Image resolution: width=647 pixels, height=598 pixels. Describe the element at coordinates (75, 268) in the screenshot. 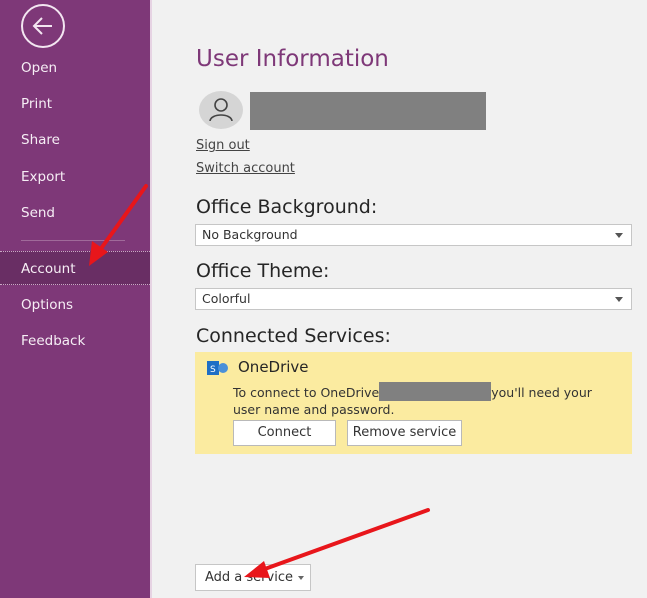

I see `nav-item-account: Account` at that location.